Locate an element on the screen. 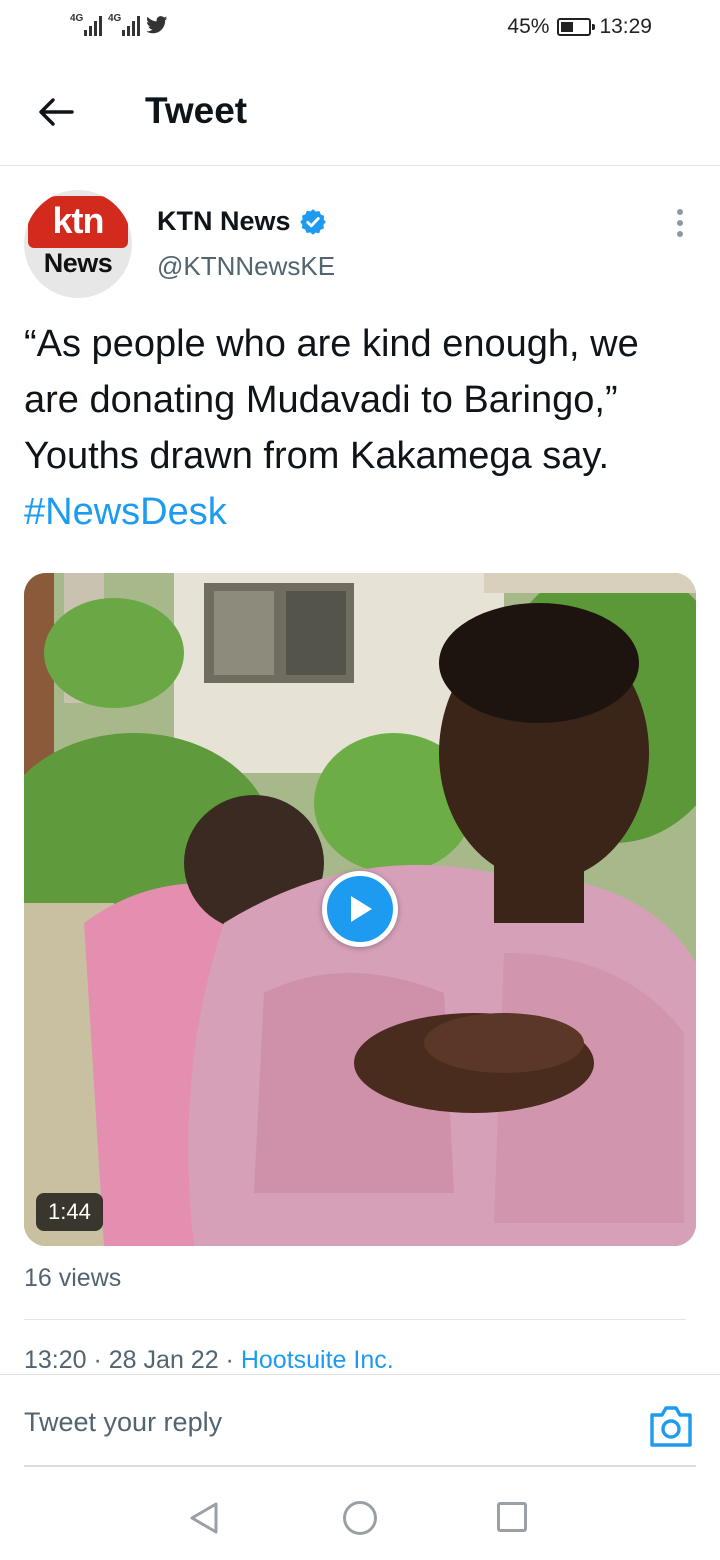 The image size is (720, 1560). tweet-date: 28 Jan 22 is located at coordinates (163, 1360).